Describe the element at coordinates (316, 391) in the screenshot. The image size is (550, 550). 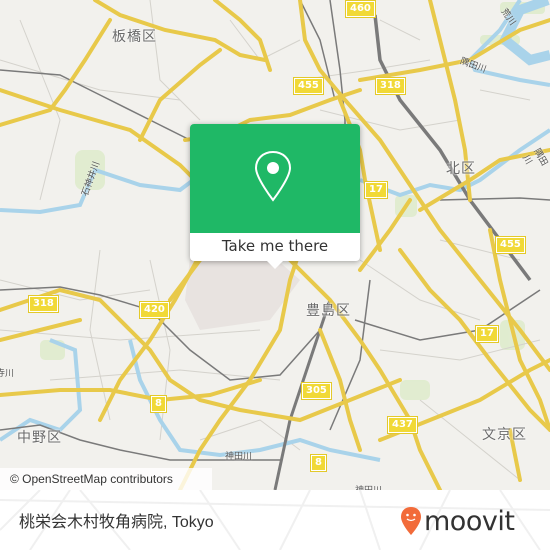
I see `route-shield-305: 305` at that location.